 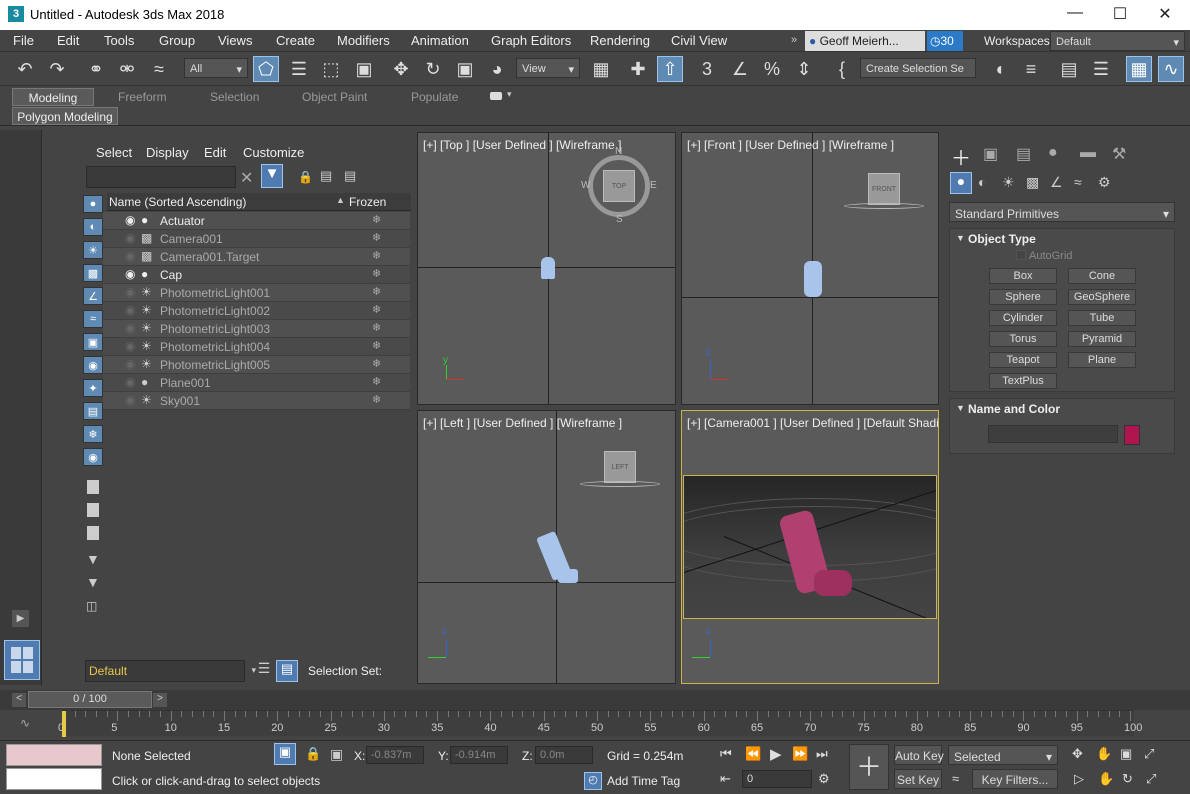 I want to click on menu-modifiers: Modifiers, so click(x=363, y=40).